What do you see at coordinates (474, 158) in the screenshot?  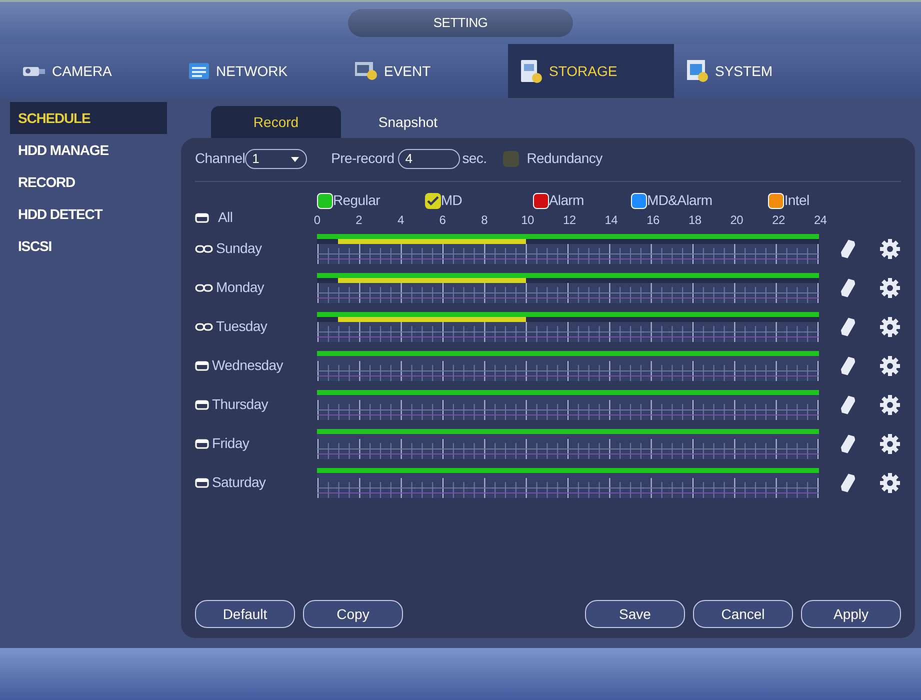 I see `unit-label: sec.` at bounding box center [474, 158].